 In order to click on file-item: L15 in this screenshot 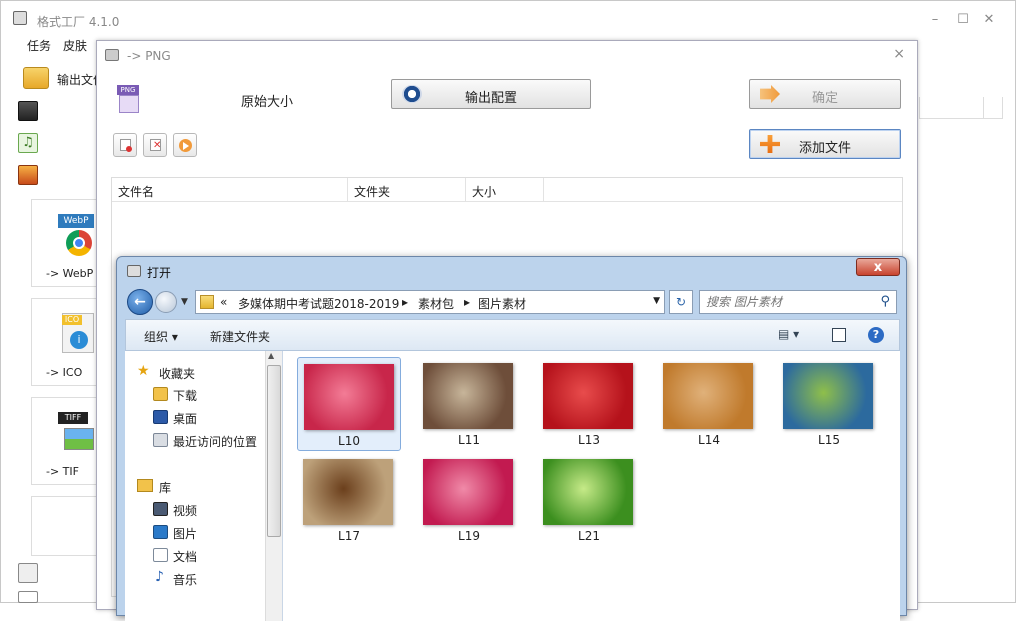, I will do `click(829, 404)`.